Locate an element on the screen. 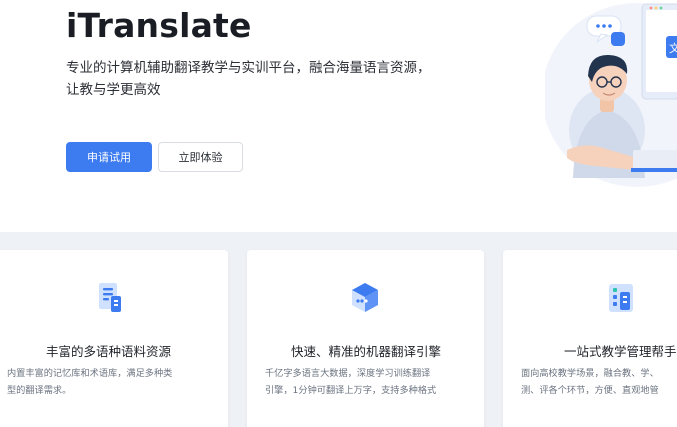  feature-description-line: 面向高校教学场景，融合教、学、 is located at coordinates (590, 373).